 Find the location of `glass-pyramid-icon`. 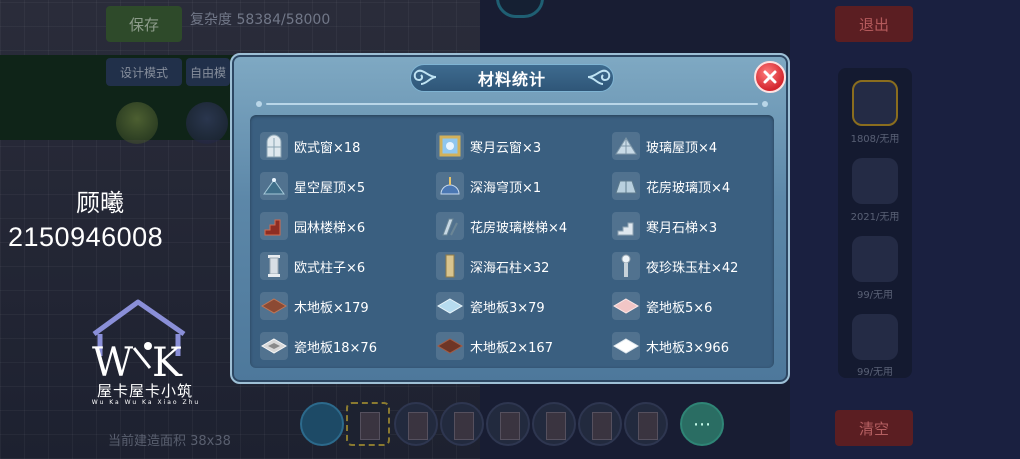

glass-pyramid-icon is located at coordinates (626, 146).